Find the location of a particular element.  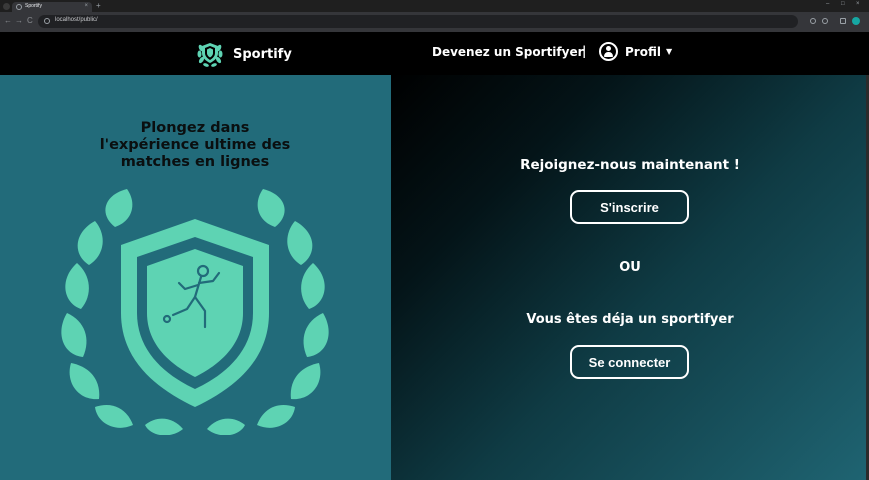

minimize-button: – is located at coordinates (827, 4).